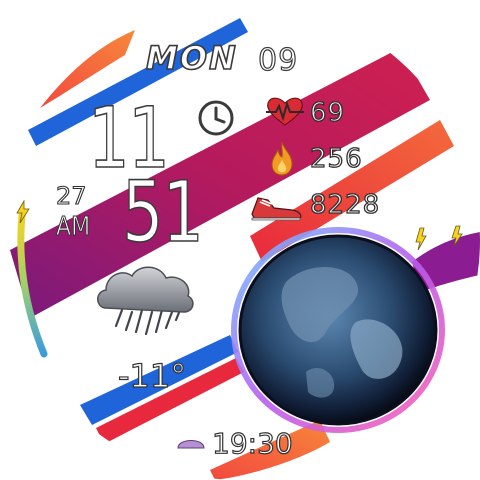 Image resolution: width=480 pixels, height=480 pixels. Describe the element at coordinates (276, 207) in the screenshot. I see `shoe-icon` at that location.